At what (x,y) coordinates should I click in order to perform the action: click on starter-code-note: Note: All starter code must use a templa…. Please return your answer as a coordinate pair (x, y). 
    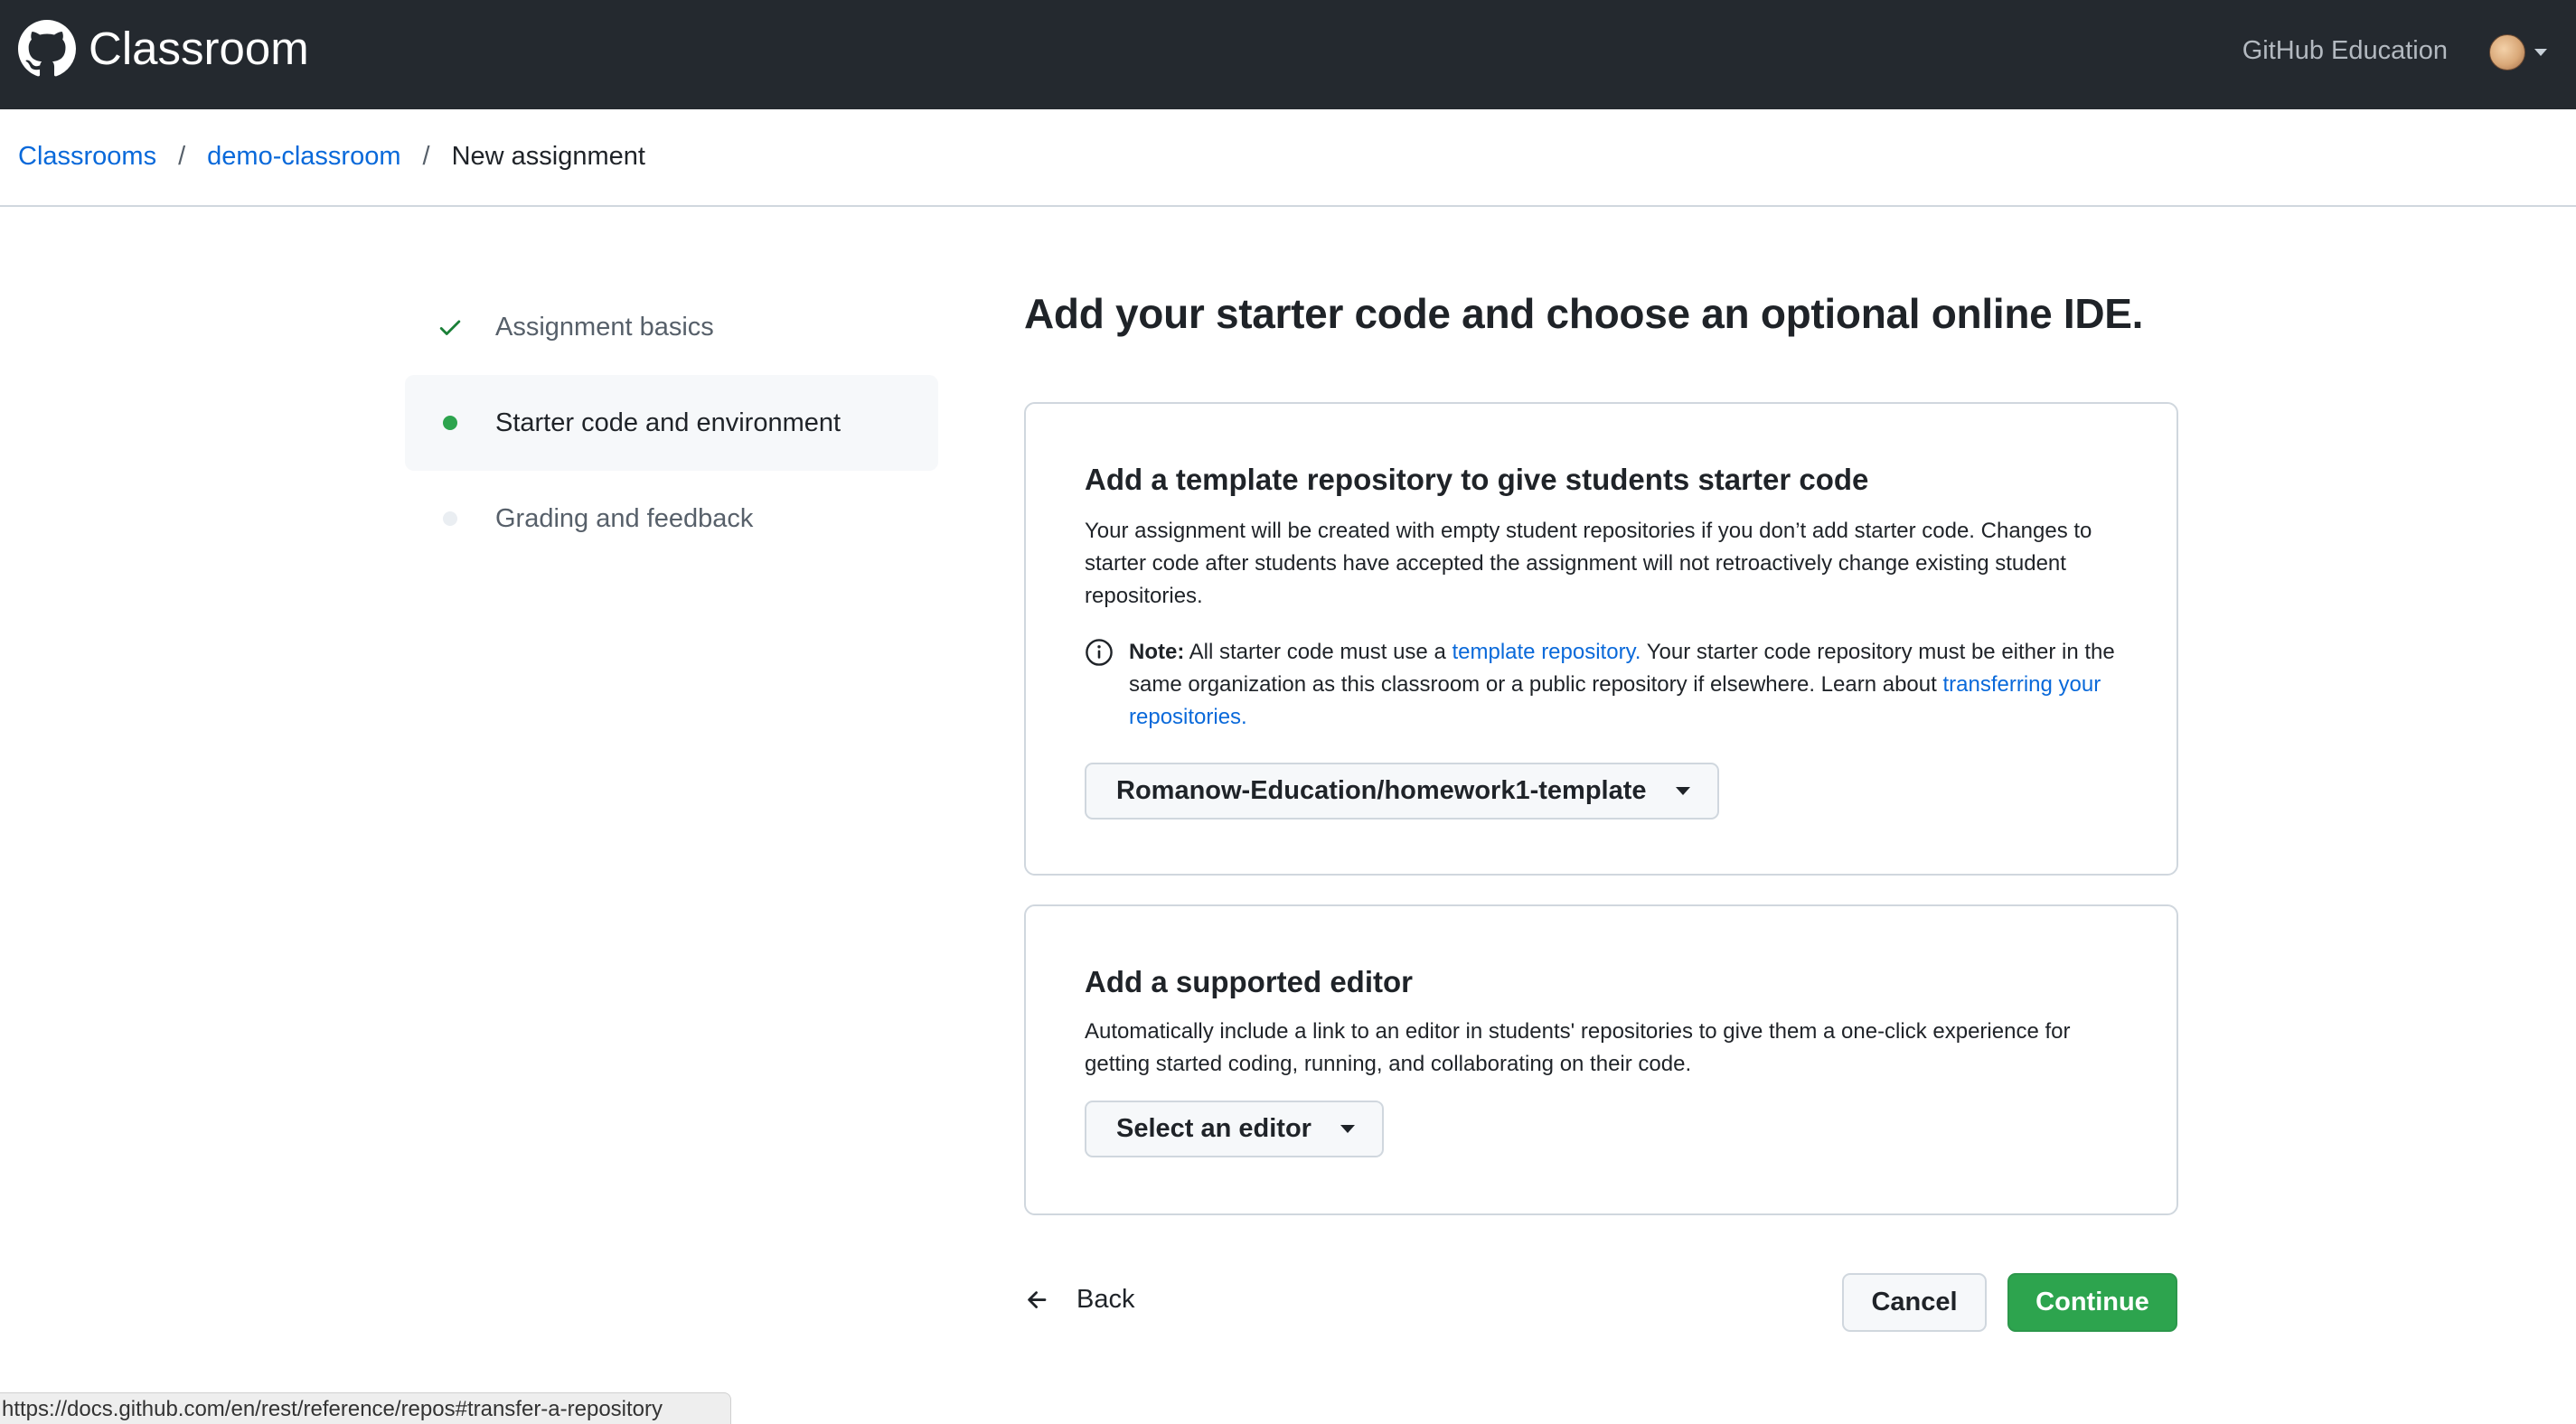
    Looking at the image, I should click on (1613, 685).